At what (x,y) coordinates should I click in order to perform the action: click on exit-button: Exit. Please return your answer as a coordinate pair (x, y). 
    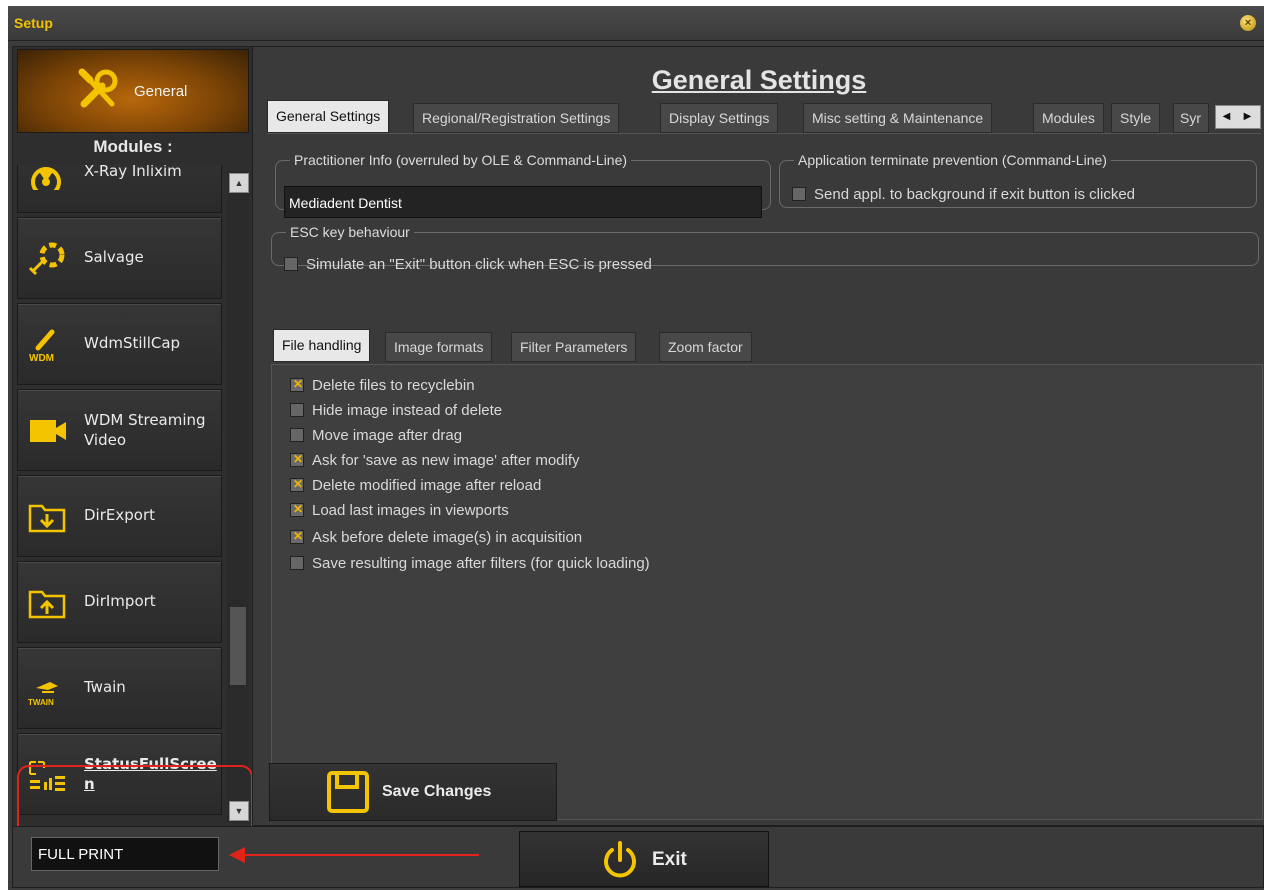
    Looking at the image, I should click on (644, 859).